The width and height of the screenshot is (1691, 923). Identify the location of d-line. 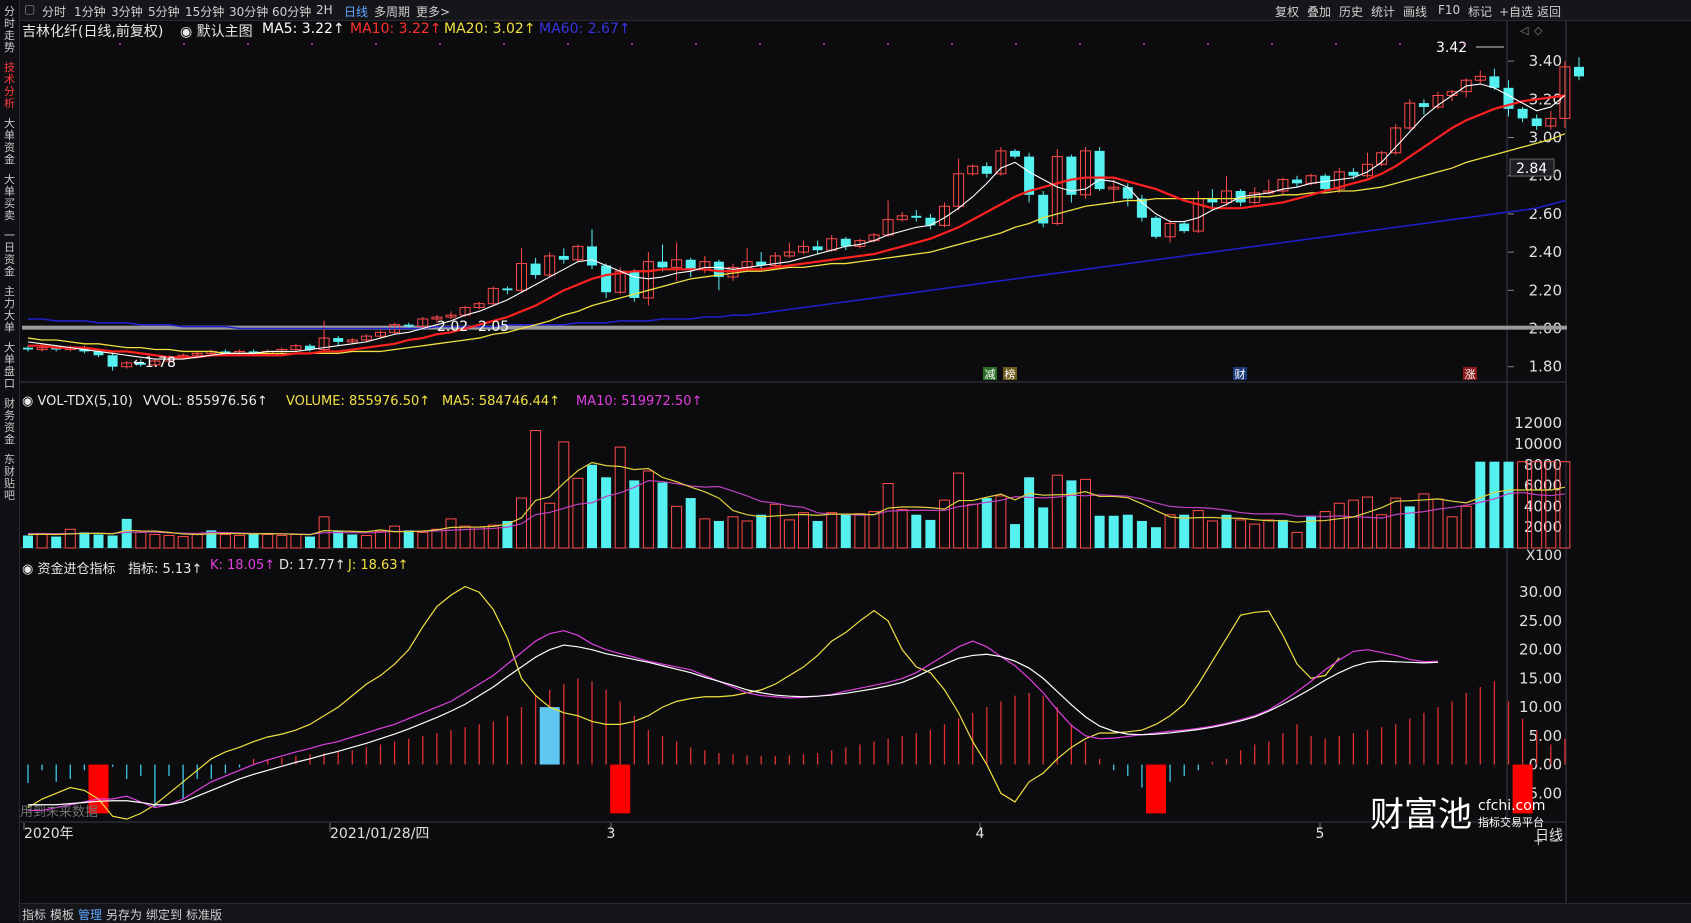
(733, 725).